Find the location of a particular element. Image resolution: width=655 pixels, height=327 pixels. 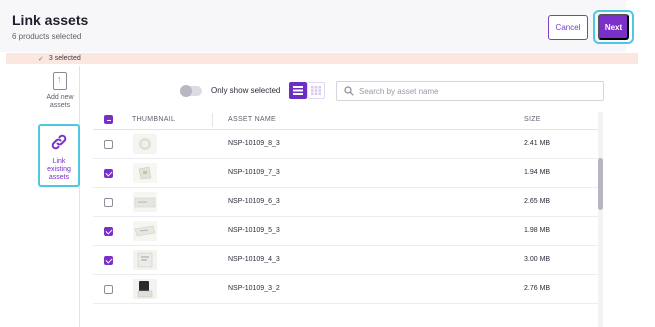

sidebar-item-label: Add new assets is located at coordinates (60, 101).